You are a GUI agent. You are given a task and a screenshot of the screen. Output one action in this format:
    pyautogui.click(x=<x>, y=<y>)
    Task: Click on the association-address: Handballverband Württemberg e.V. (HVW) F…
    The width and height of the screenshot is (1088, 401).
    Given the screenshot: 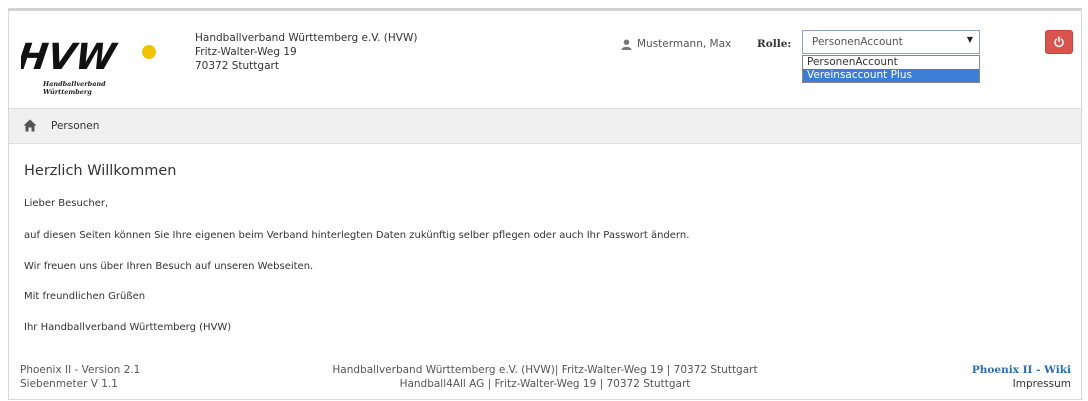 What is the action you would take?
    pyautogui.click(x=306, y=52)
    